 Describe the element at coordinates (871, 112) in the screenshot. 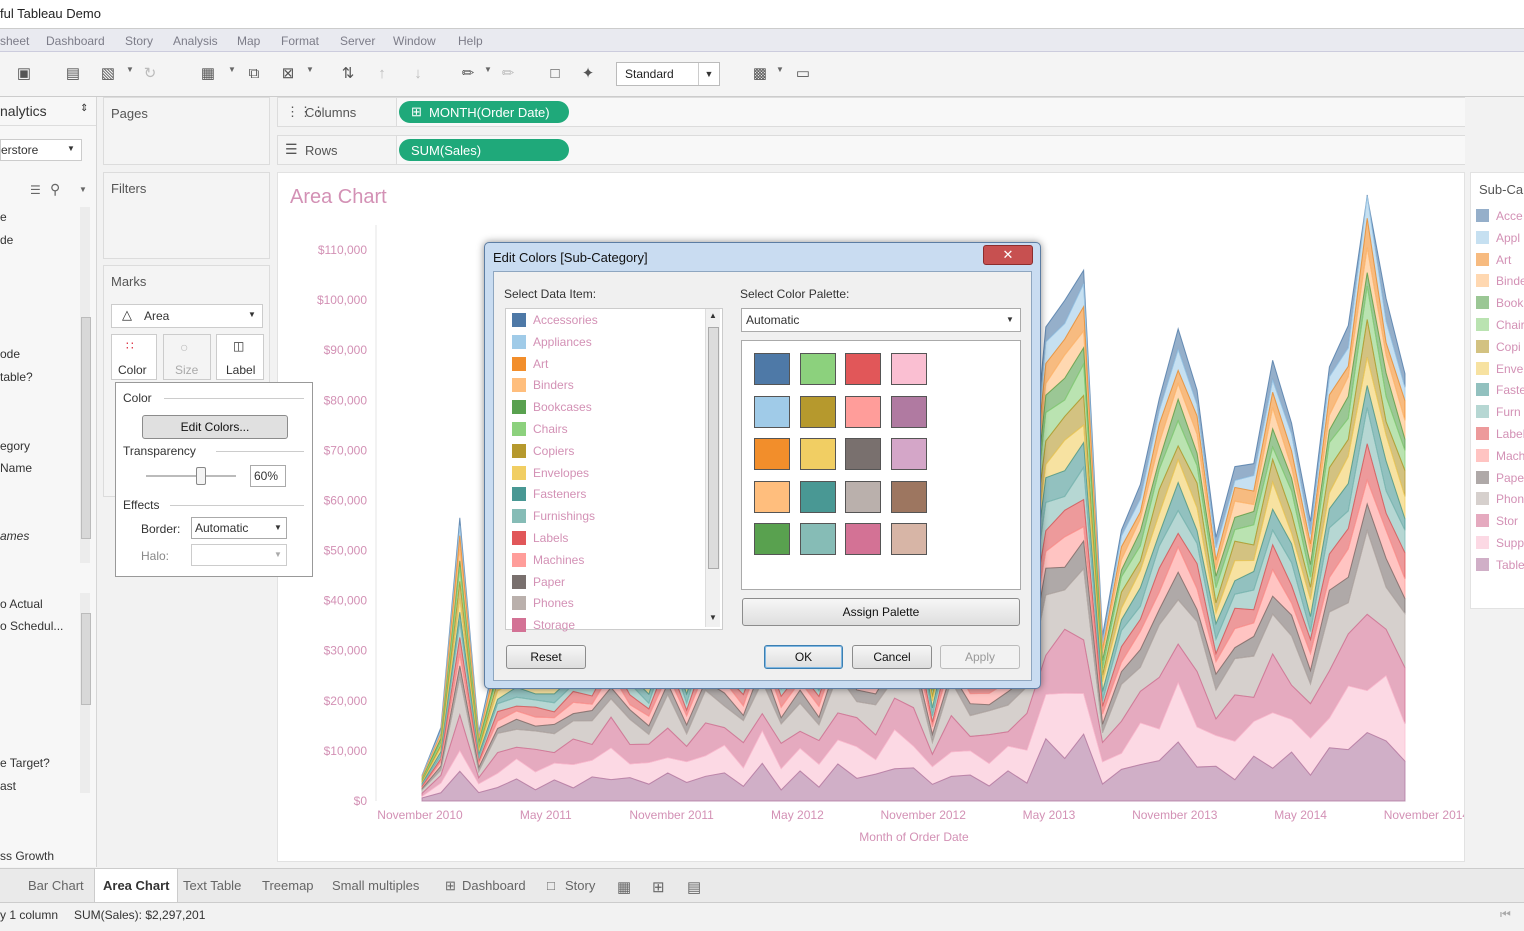

I see `columns-shelf: ⋮⋮⋮ Columns ⊞ MONTH(Order Date)` at that location.